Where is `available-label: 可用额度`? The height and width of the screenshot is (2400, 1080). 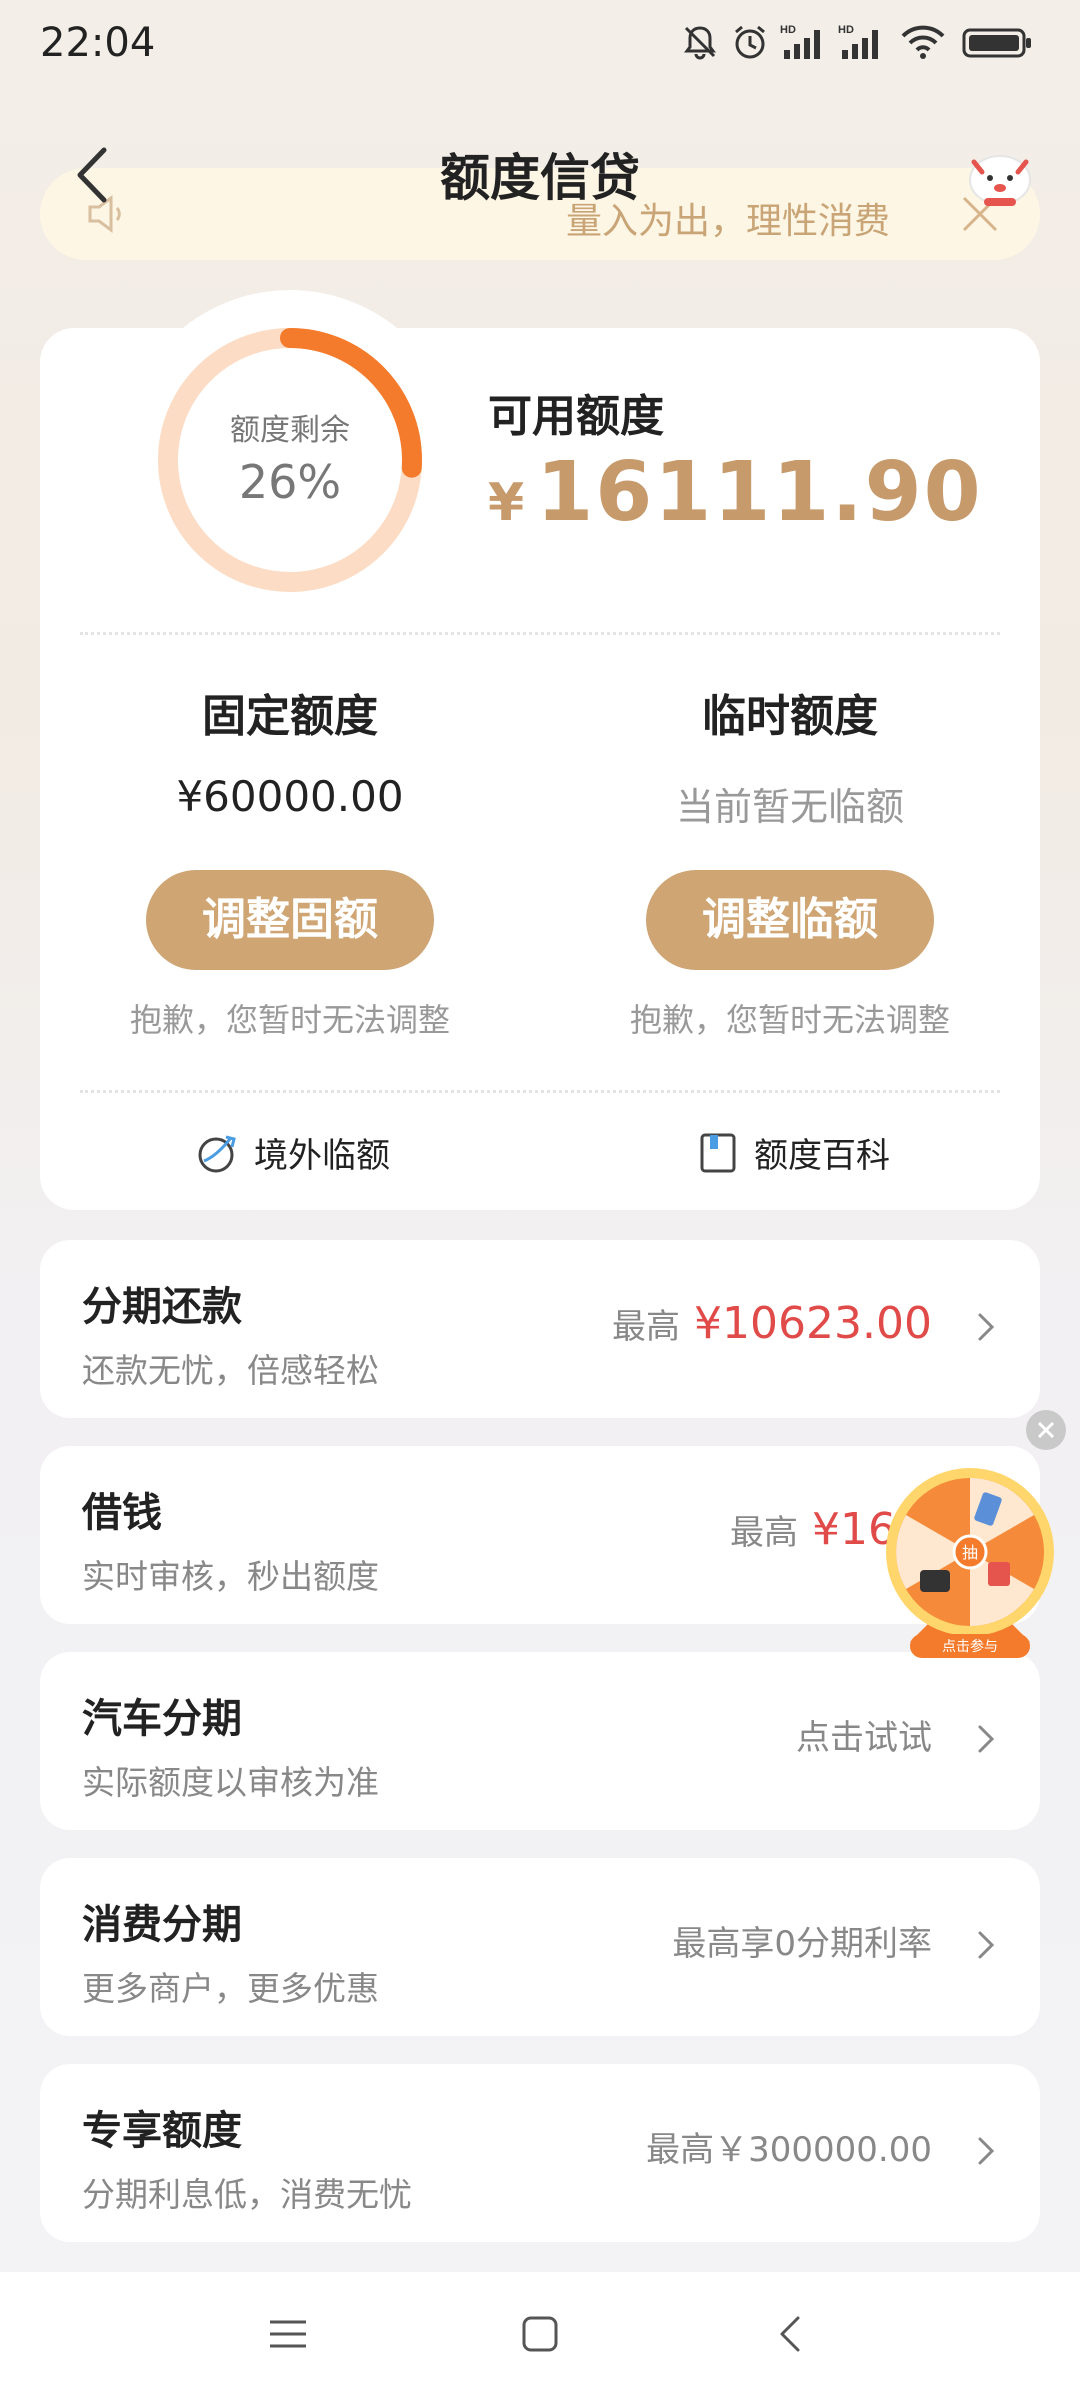 available-label: 可用额度 is located at coordinates (576, 416).